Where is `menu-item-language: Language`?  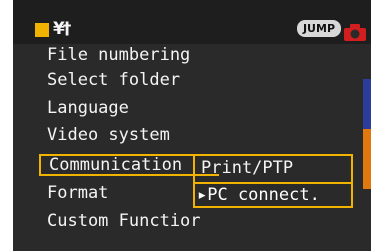
menu-item-language: Language is located at coordinates (204, 108).